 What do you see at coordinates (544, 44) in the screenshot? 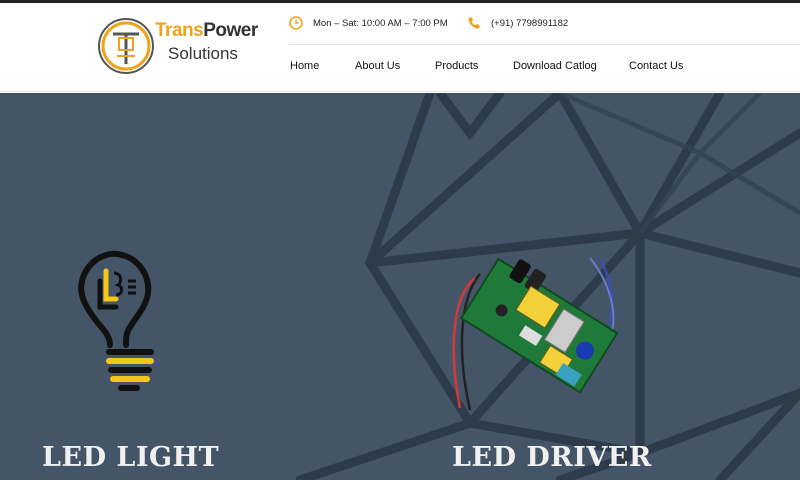
I see `header-divider` at bounding box center [544, 44].